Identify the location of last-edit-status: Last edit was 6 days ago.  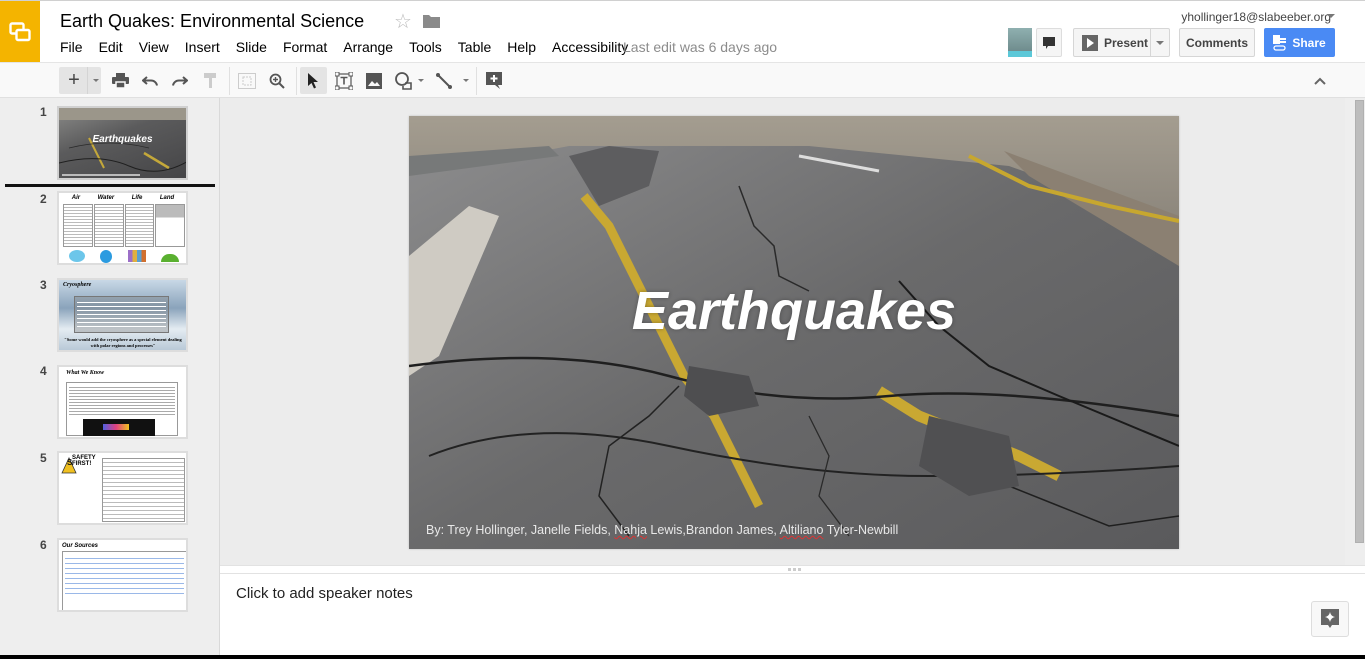
(700, 47).